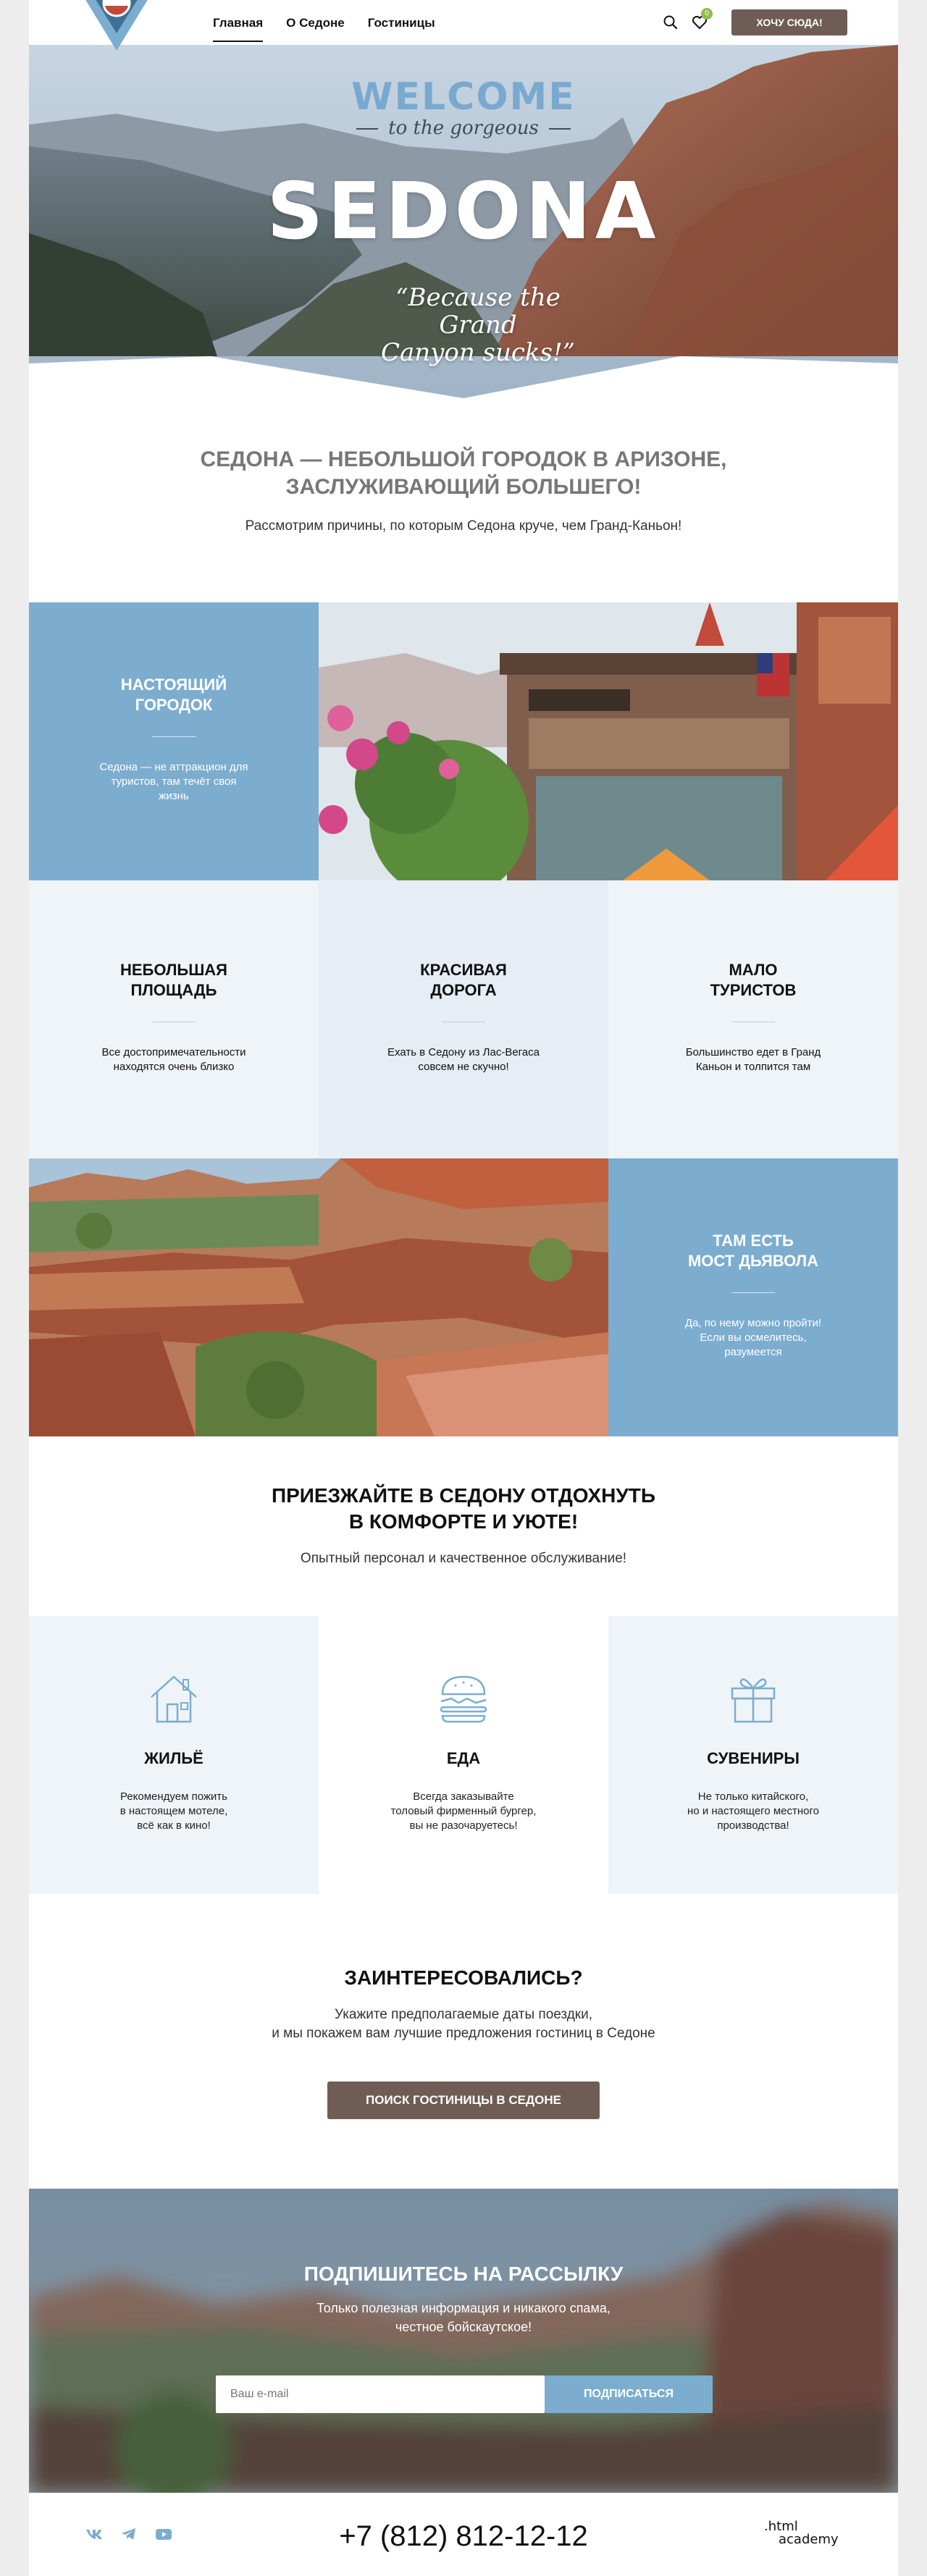  I want to click on house-icon, so click(174, 1699).